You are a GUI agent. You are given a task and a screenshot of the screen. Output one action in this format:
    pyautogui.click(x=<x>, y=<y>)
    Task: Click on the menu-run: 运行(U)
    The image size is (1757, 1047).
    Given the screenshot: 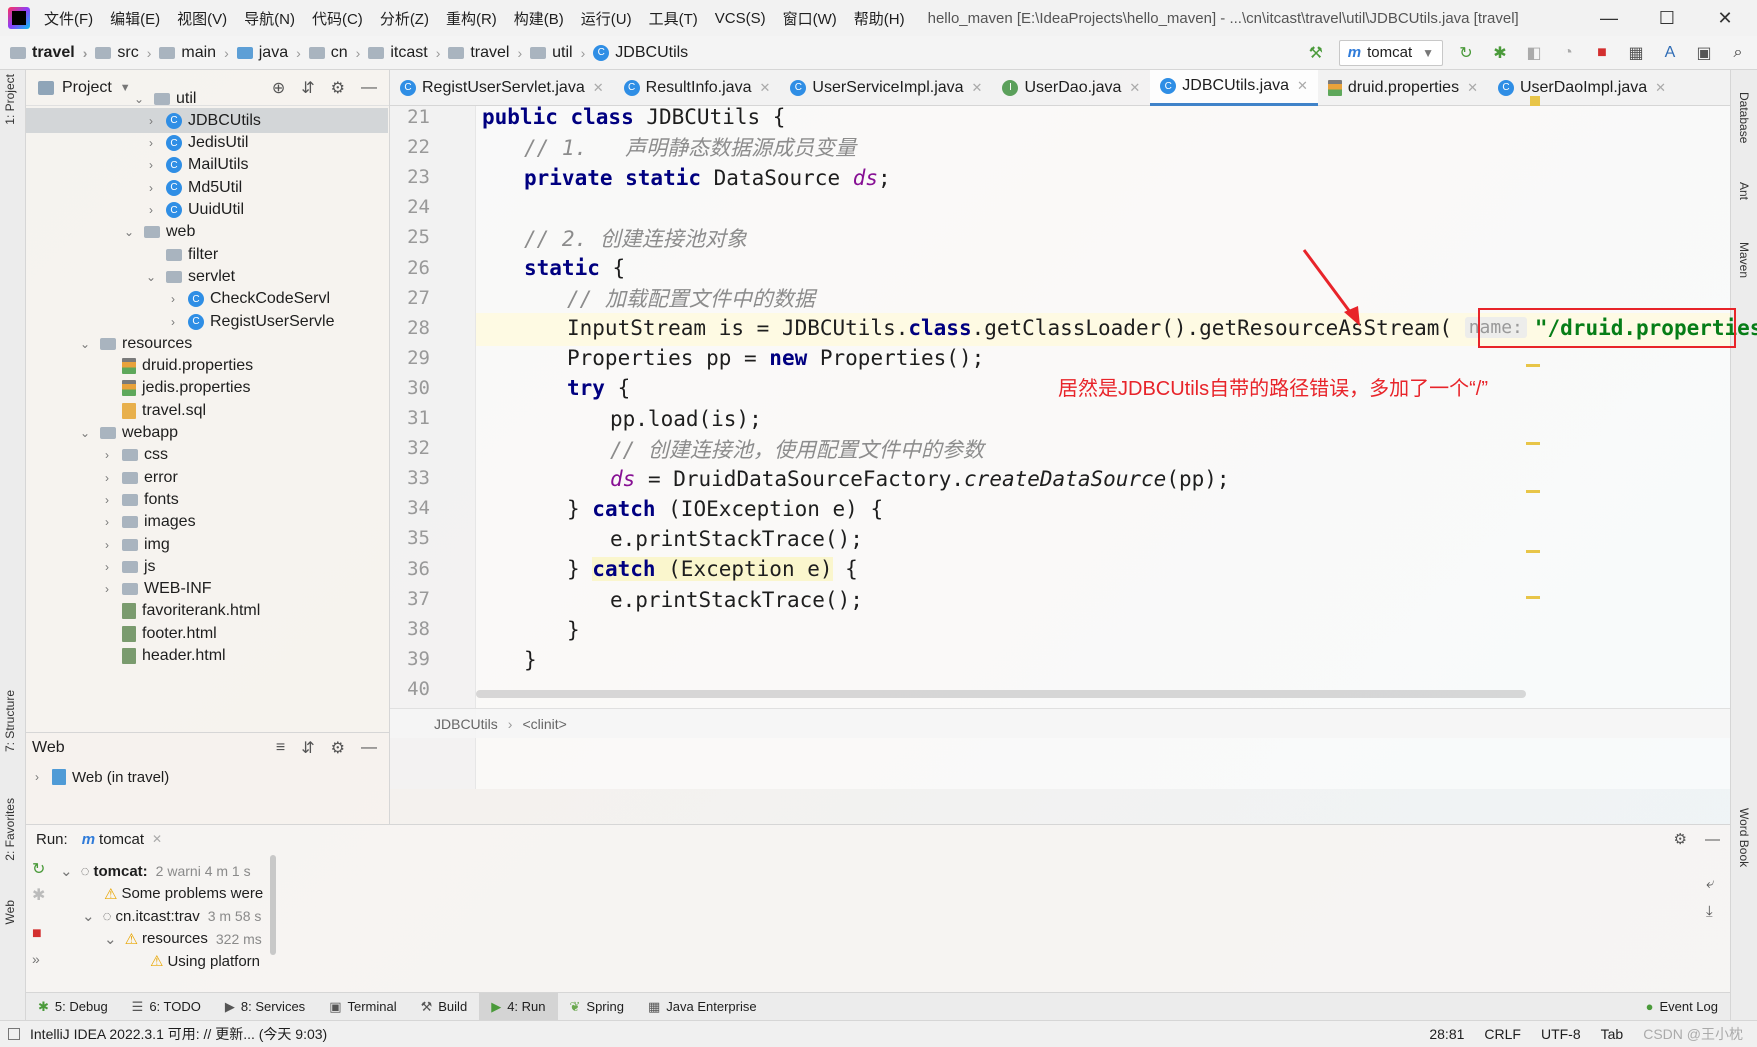 What is the action you would take?
    pyautogui.click(x=606, y=18)
    